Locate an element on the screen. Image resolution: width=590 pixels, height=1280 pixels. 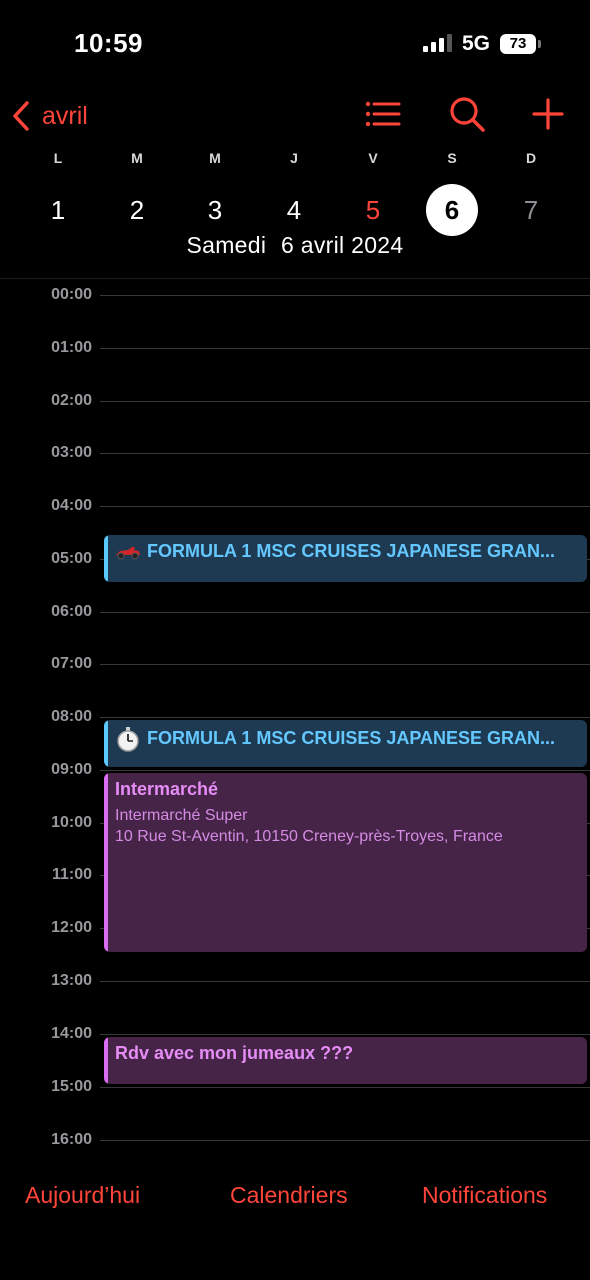
day-number: 2 is located at coordinates (137, 210).